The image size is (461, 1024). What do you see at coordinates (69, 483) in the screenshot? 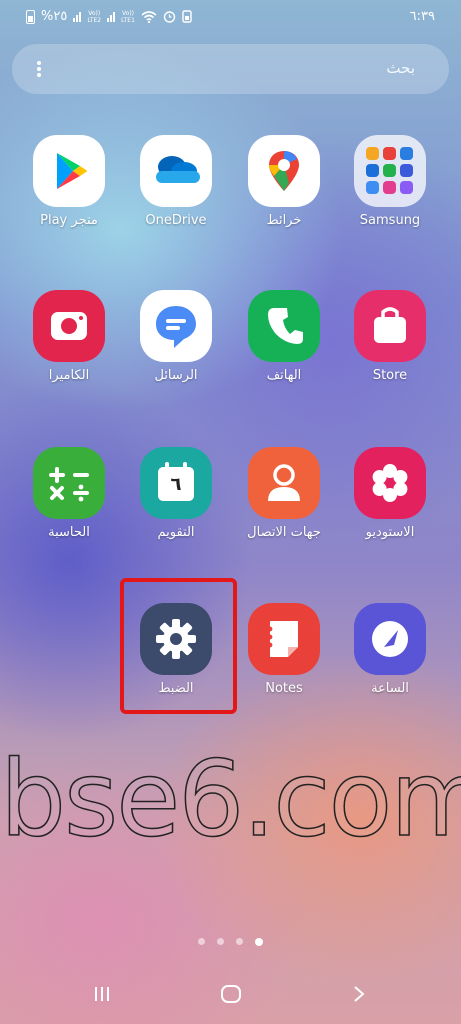
I see `calculator-icon` at bounding box center [69, 483].